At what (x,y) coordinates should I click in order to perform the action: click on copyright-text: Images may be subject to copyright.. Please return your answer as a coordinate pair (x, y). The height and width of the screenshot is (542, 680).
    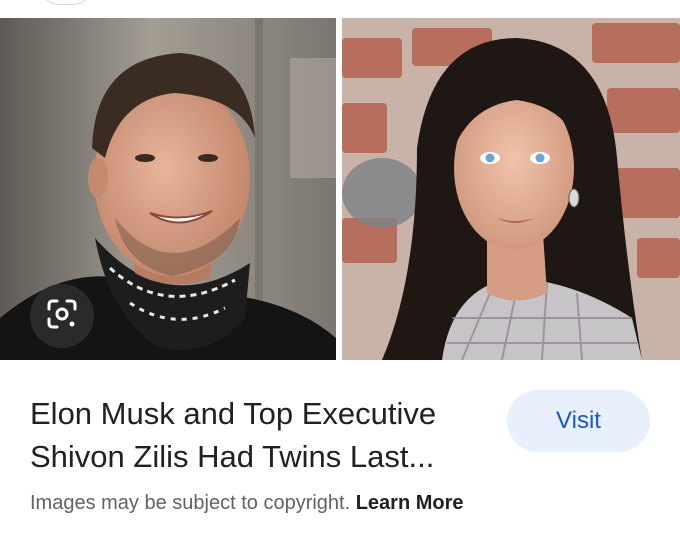
    Looking at the image, I should click on (190, 503).